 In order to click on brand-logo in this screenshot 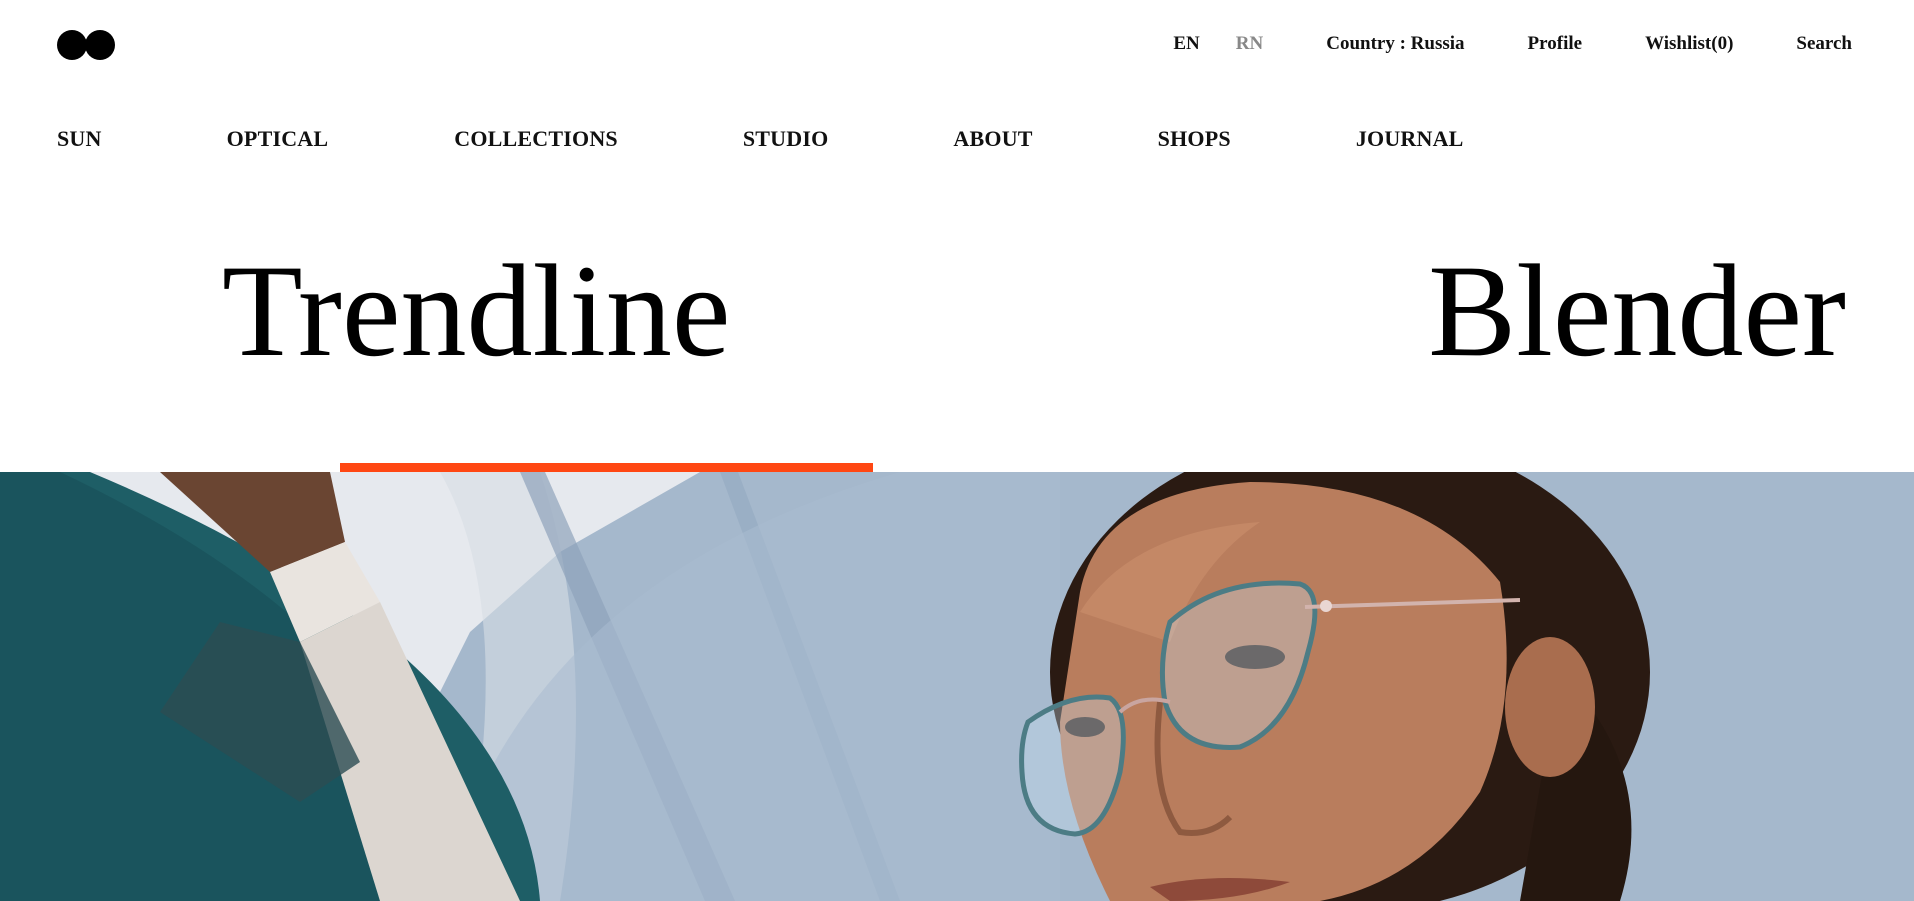, I will do `click(87, 45)`.